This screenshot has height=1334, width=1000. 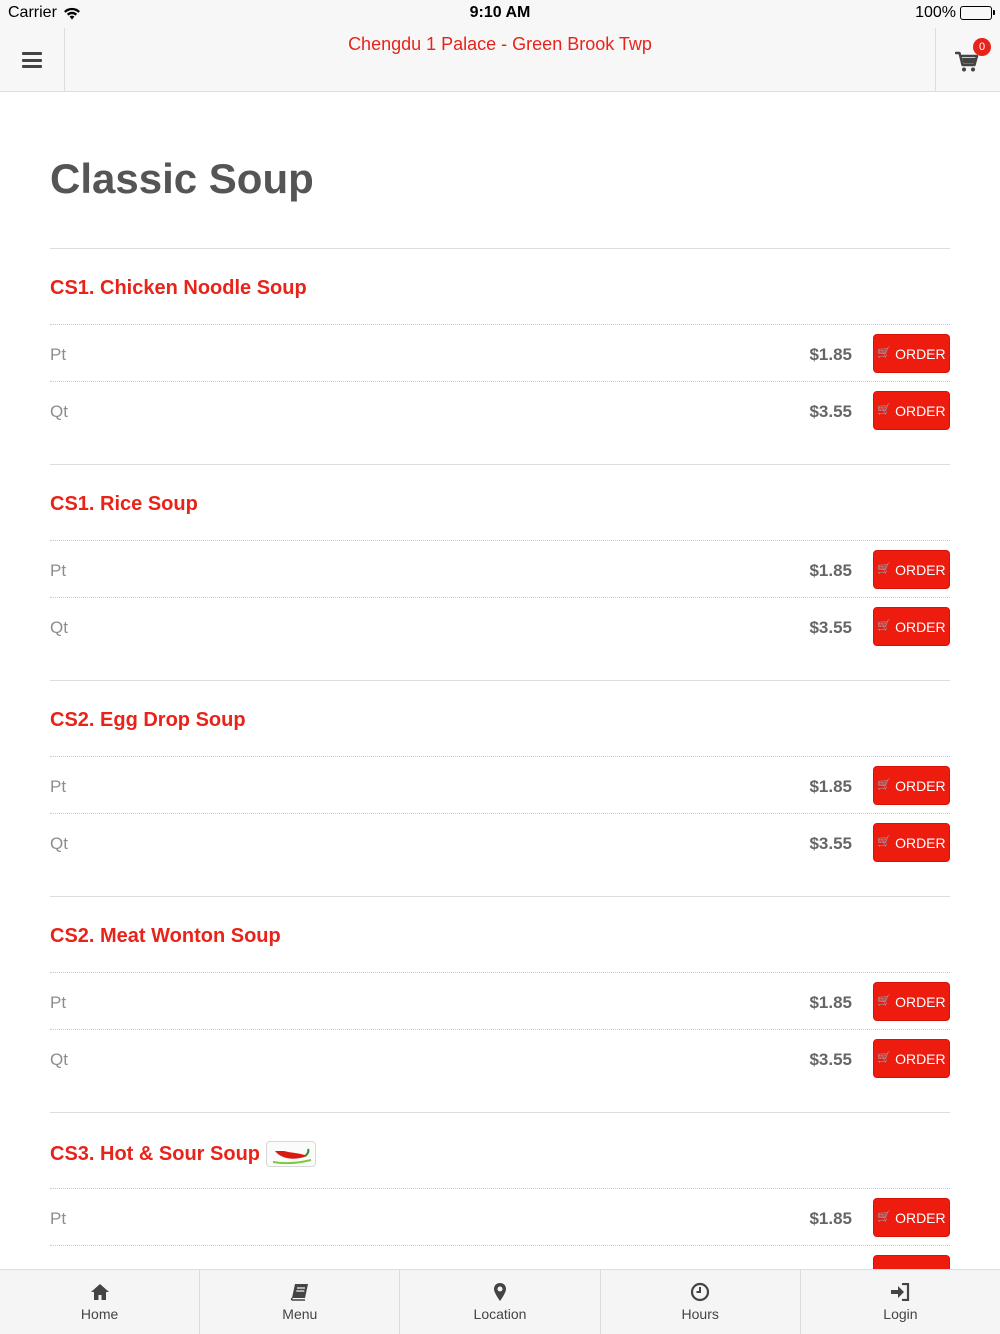 I want to click on item-name: CS2. Egg Drop Soup, so click(x=148, y=720).